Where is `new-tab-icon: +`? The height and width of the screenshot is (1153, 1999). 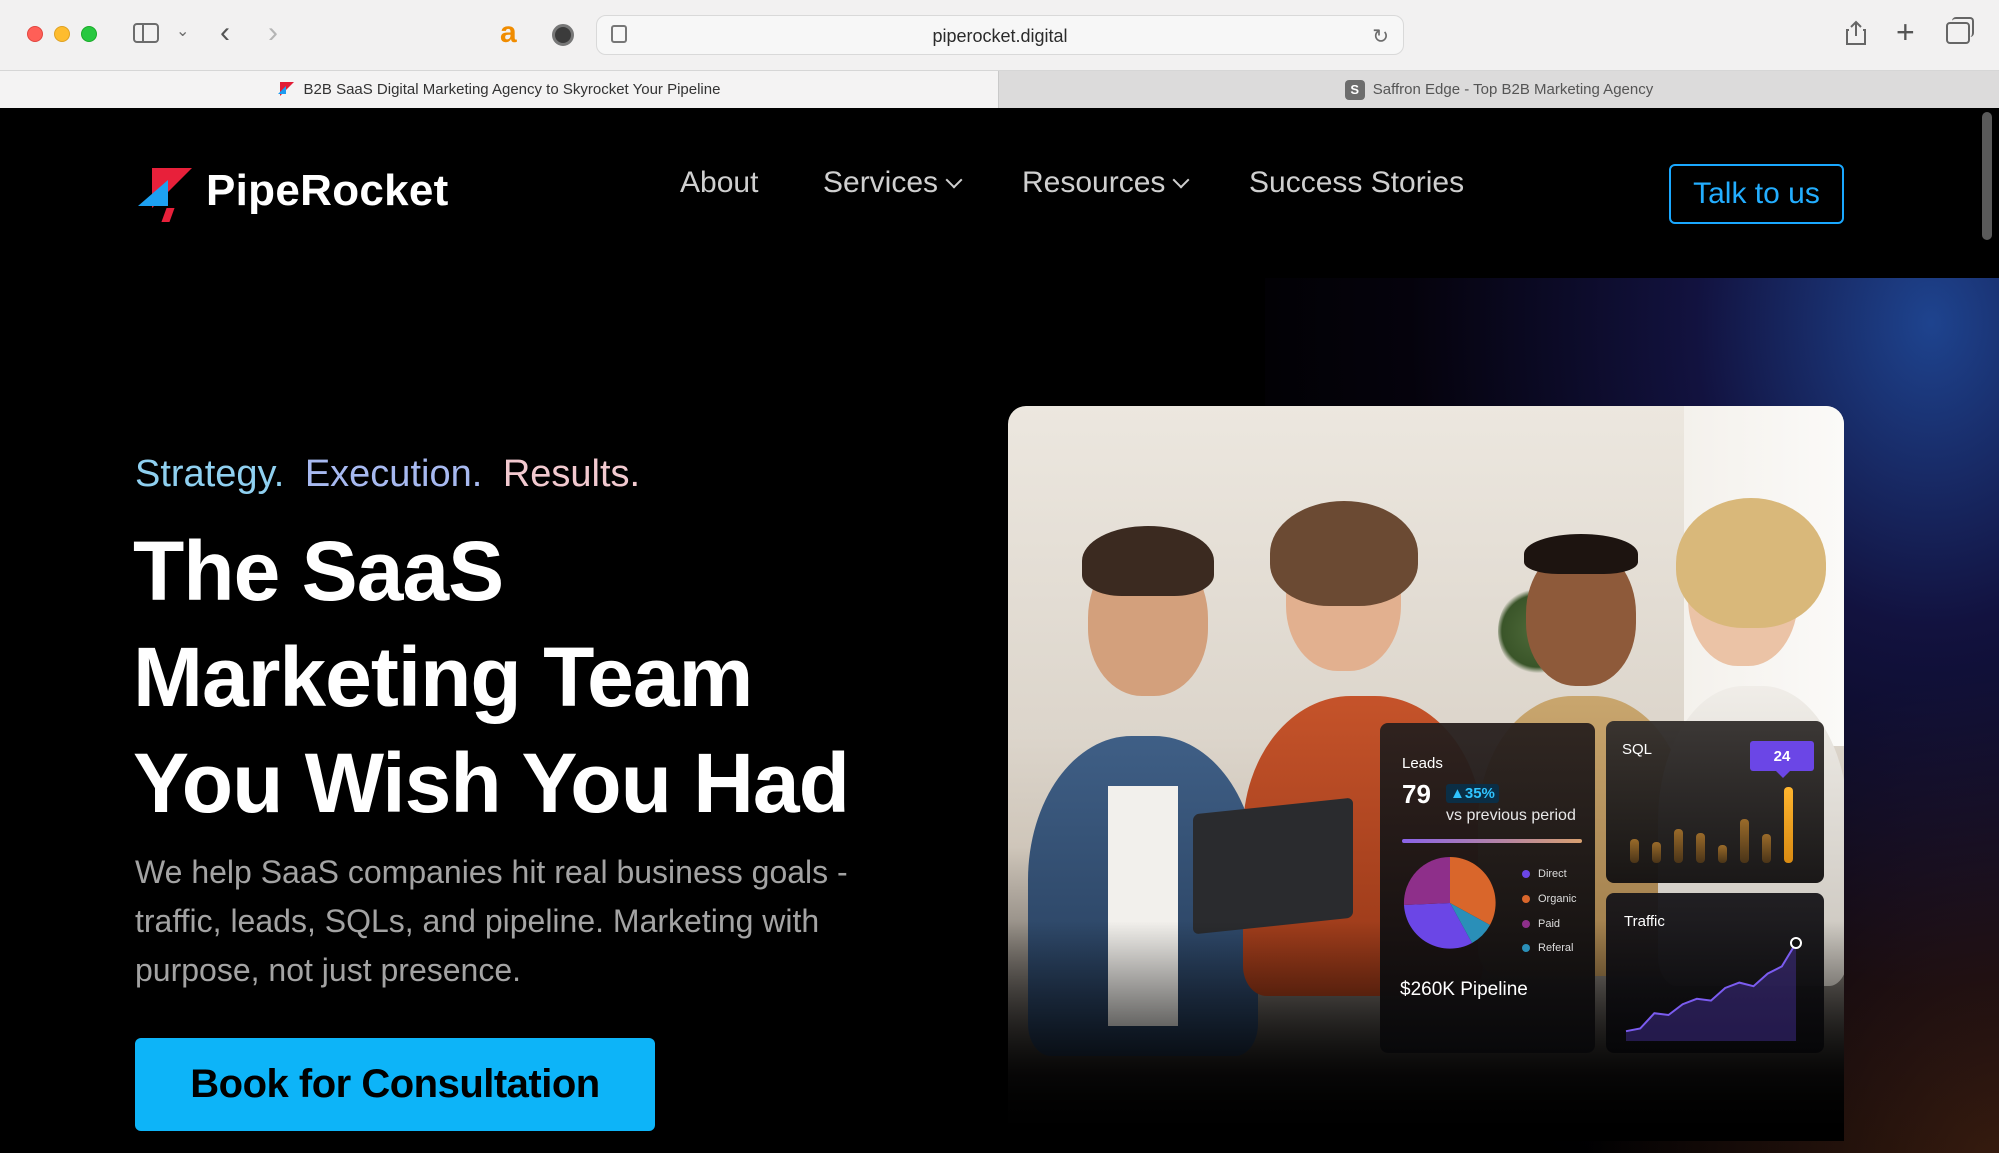 new-tab-icon: + is located at coordinates (1905, 32).